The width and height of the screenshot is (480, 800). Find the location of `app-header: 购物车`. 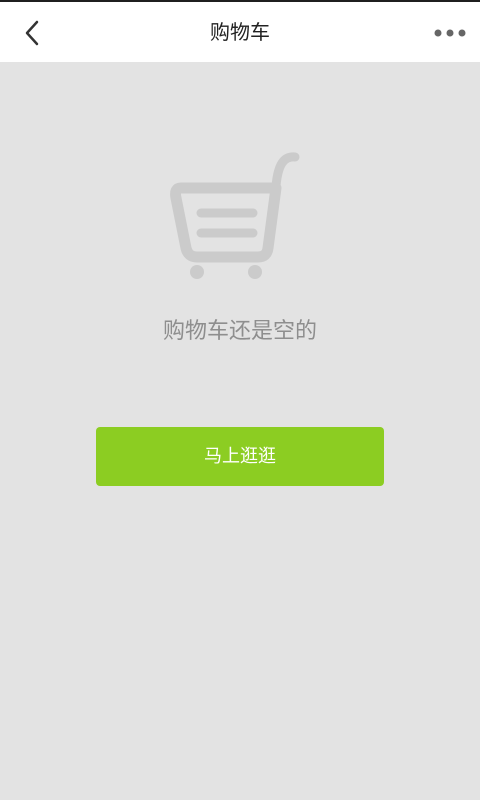

app-header: 购物车 is located at coordinates (240, 32).